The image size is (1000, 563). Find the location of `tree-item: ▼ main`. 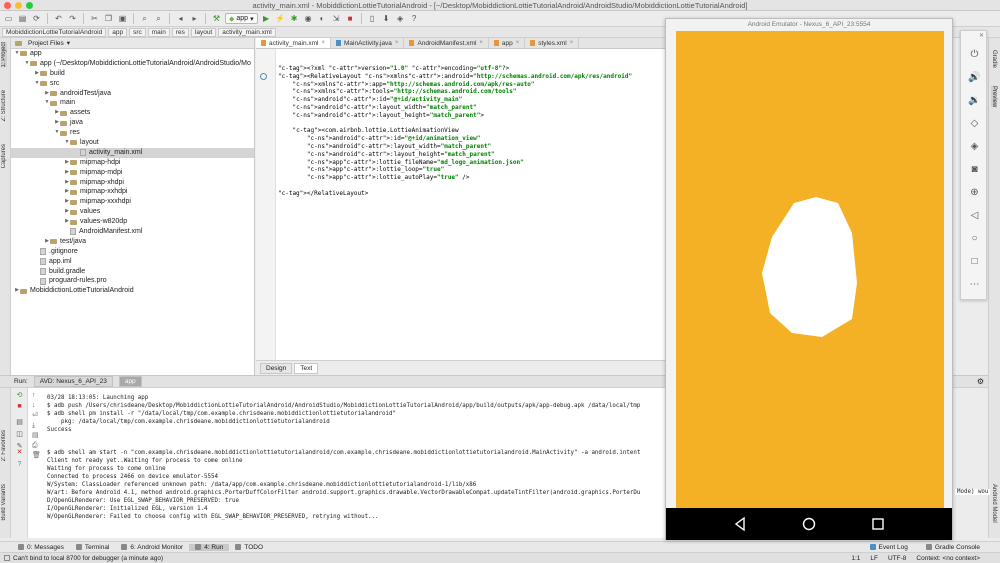

tree-item: ▼ main is located at coordinates (132, 103).